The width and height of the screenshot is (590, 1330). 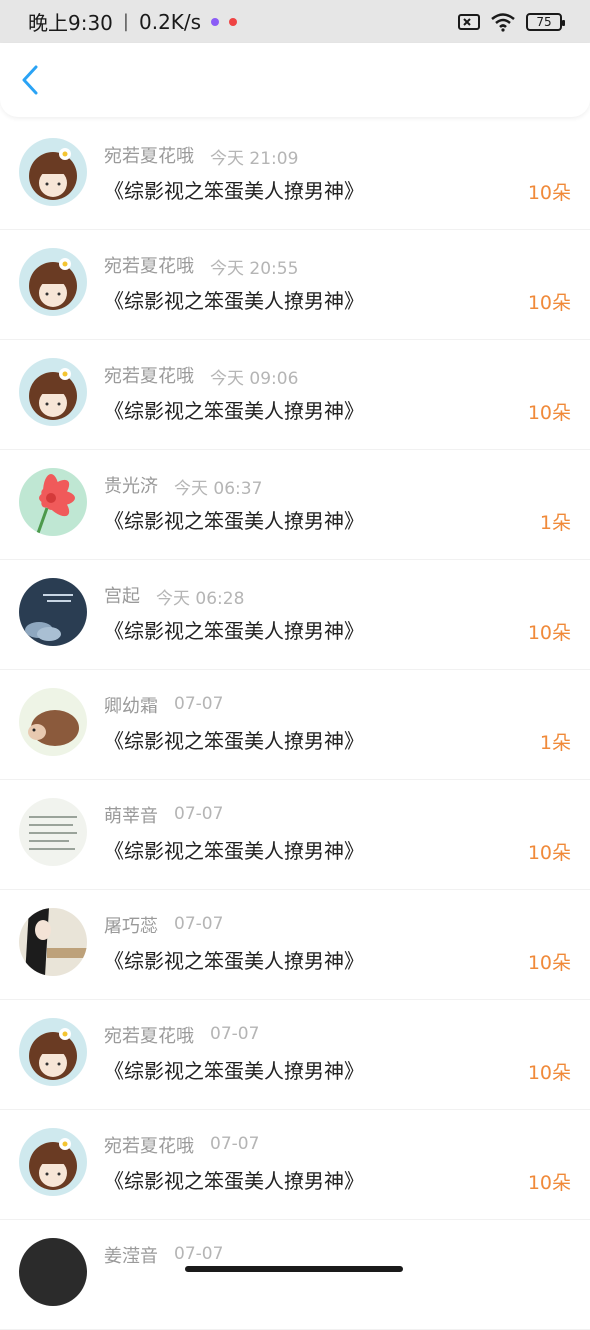 I want to click on status-right: 75, so click(x=511, y=22).